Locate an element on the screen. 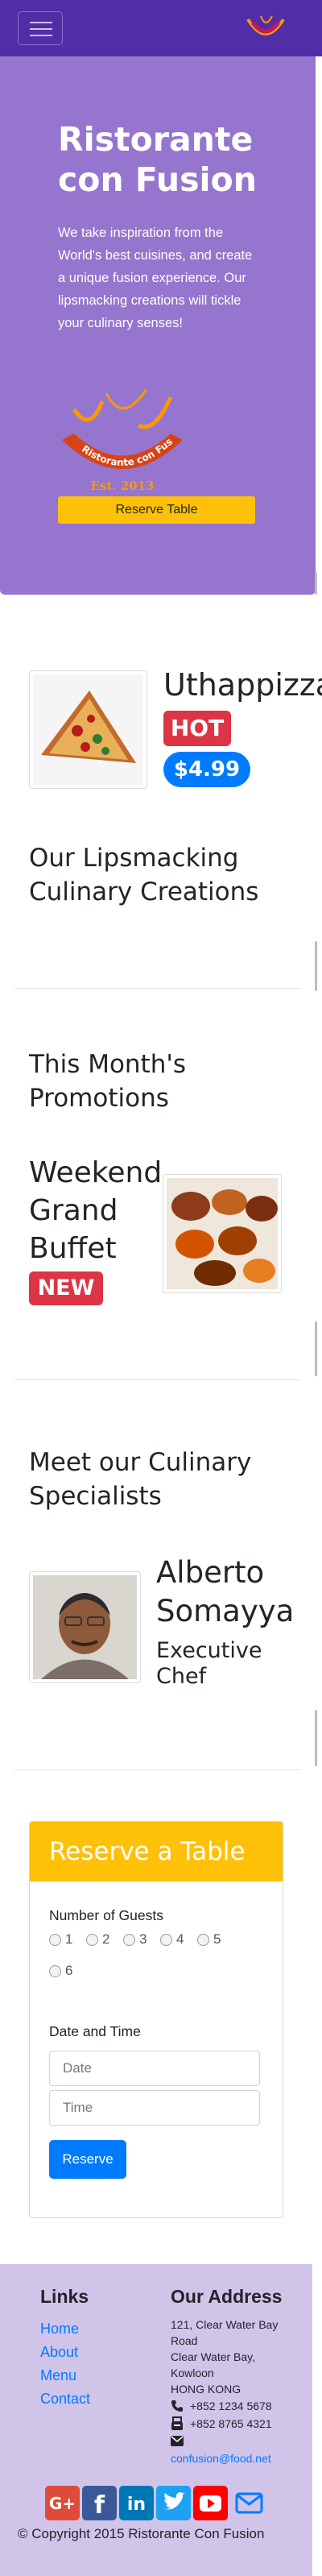 The image size is (322, 2576). footer-link-contact: Contact is located at coordinates (65, 2399).